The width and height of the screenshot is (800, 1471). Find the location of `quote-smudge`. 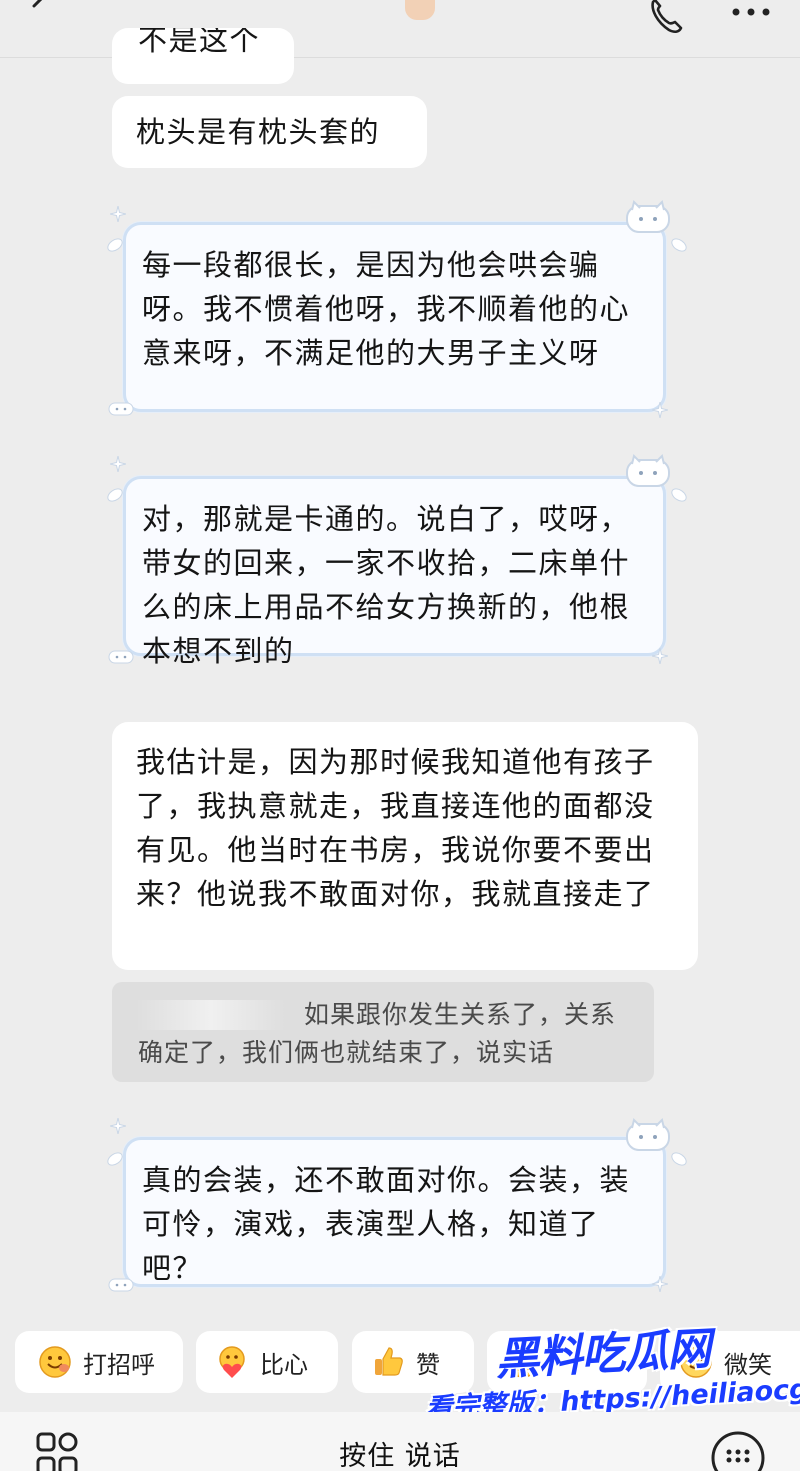

quote-smudge is located at coordinates (211, 1015).